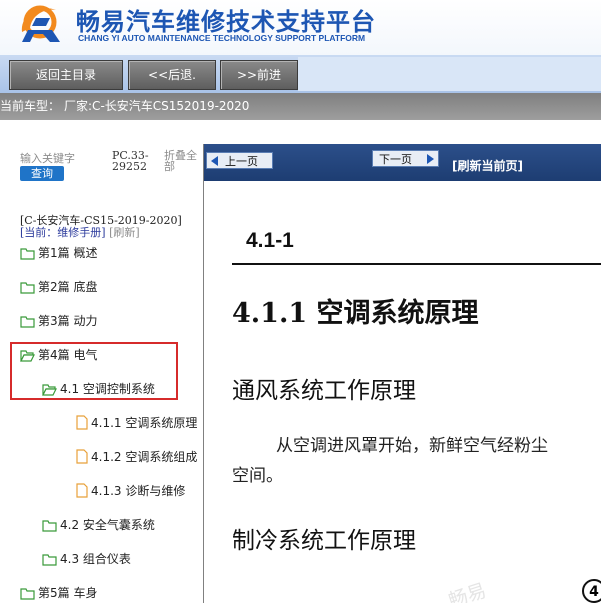  I want to click on tree-item: 第5篇 车身, so click(58, 593).